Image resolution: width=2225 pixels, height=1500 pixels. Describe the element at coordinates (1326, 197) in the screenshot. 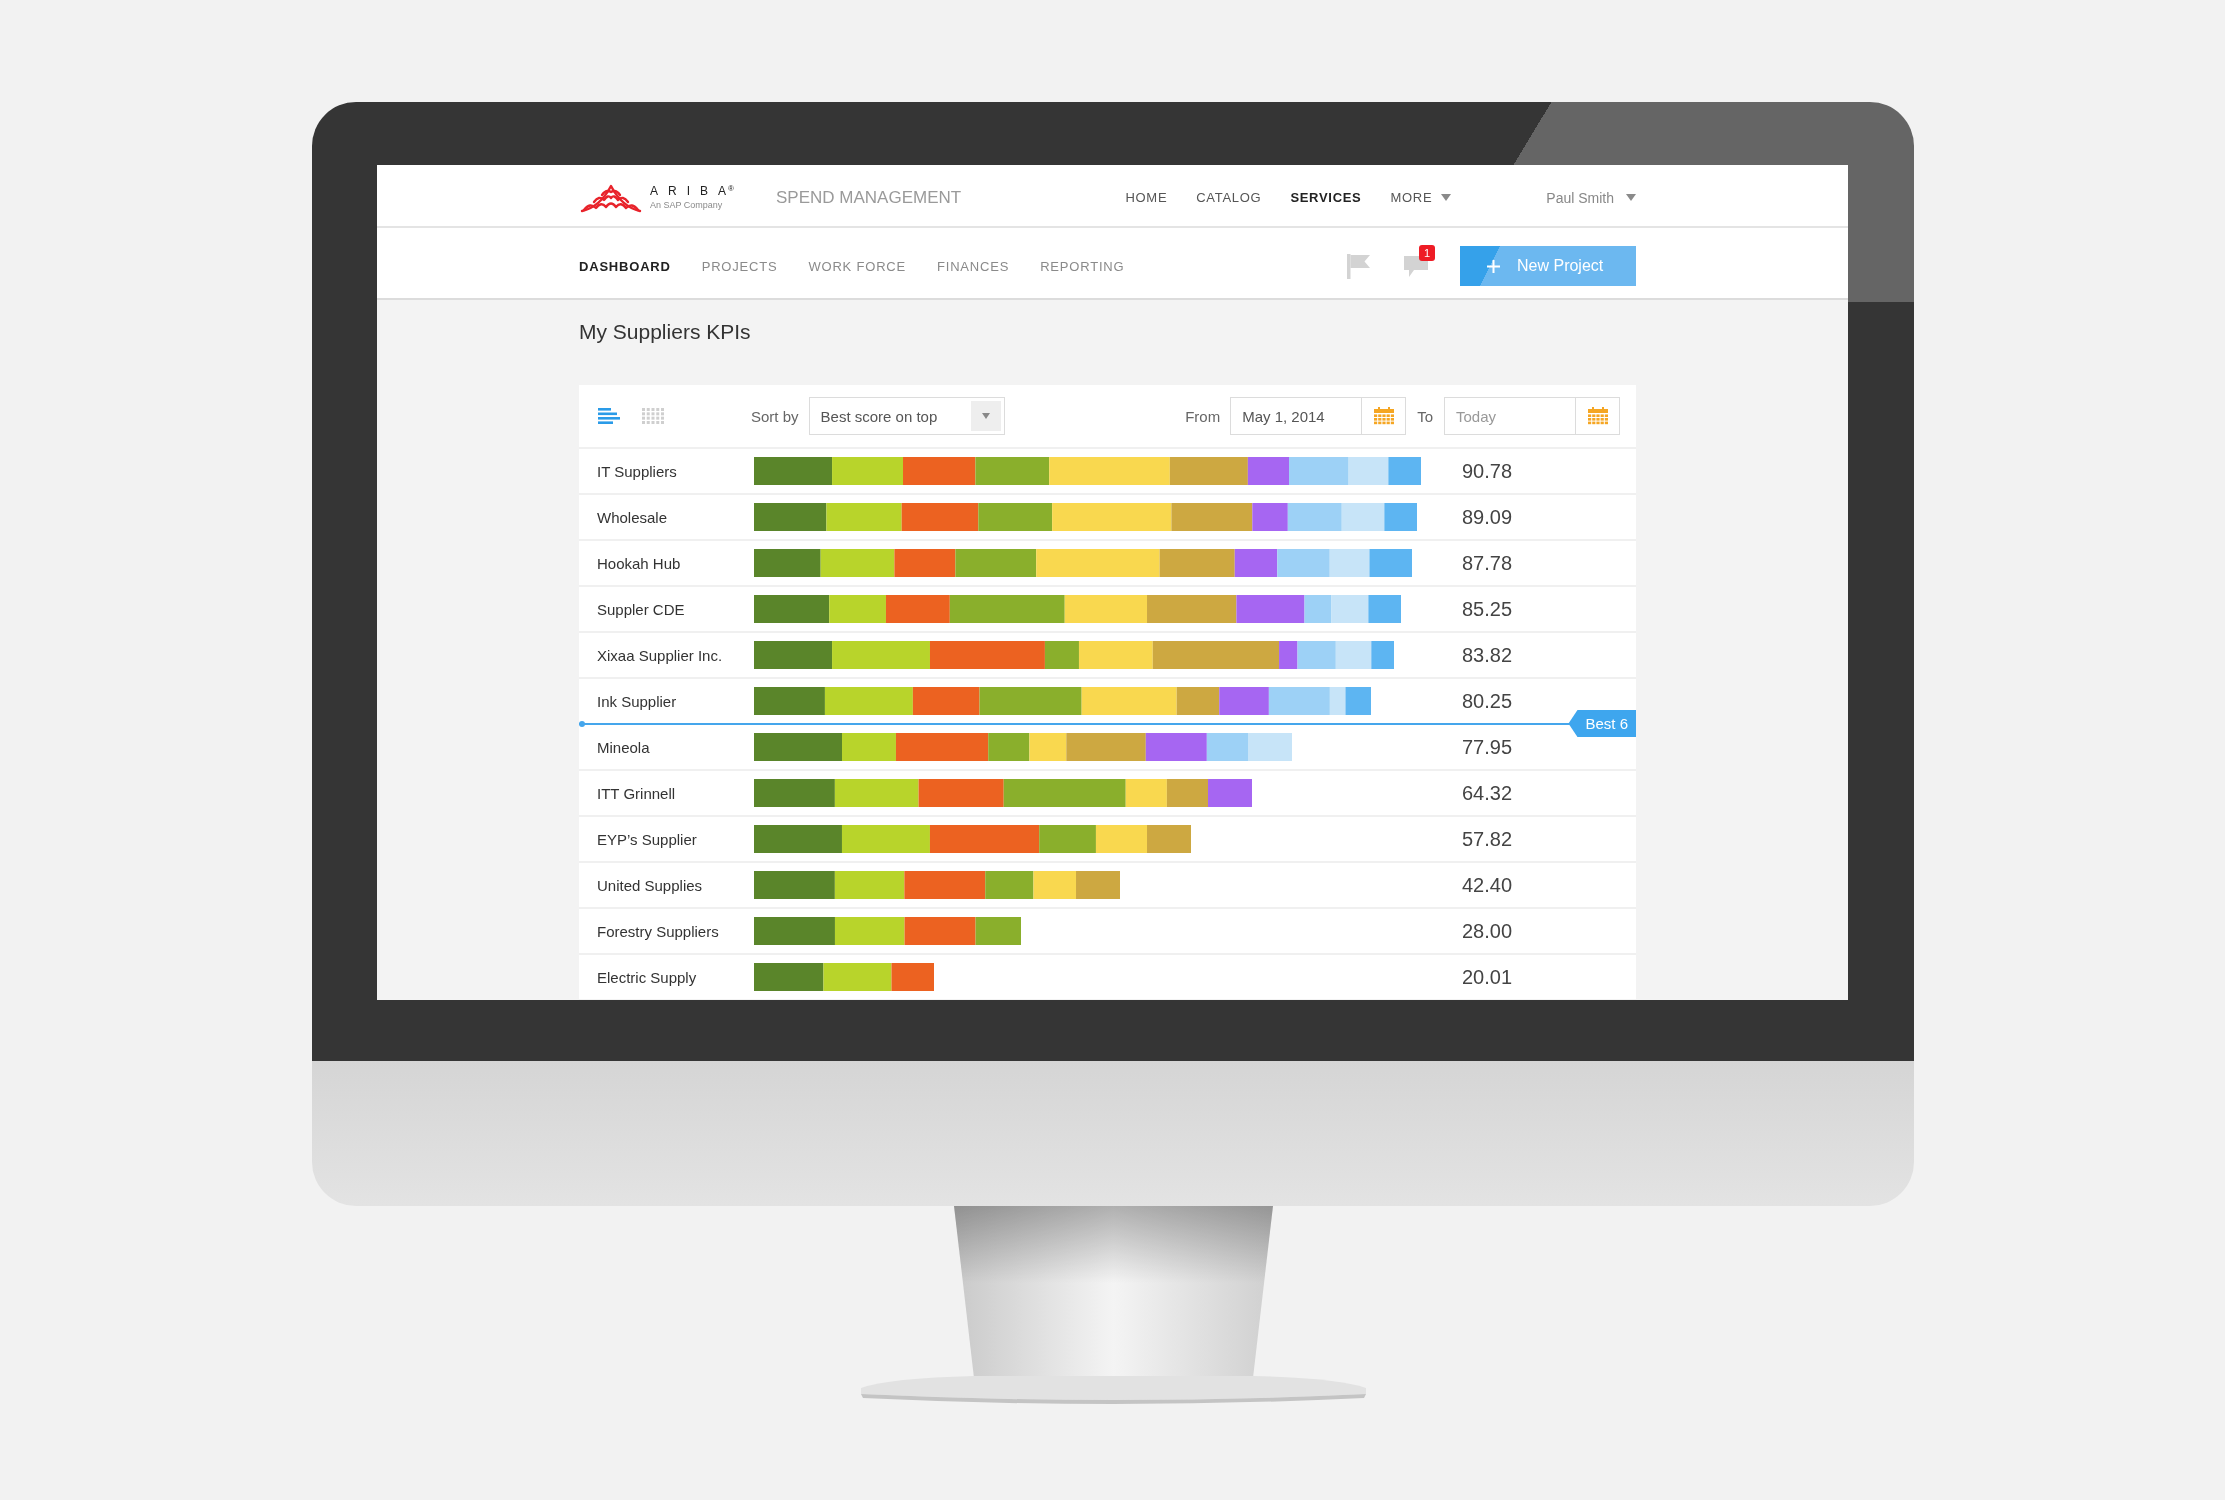

I see `nav-link: SERVICES` at that location.